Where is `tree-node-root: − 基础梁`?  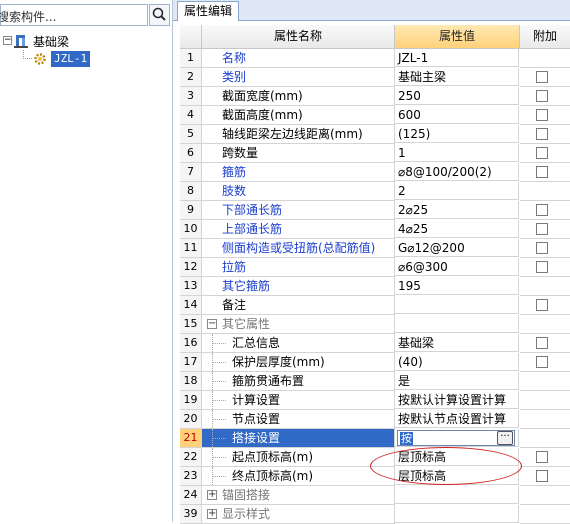 tree-node-root: − 基础梁 is located at coordinates (86, 41).